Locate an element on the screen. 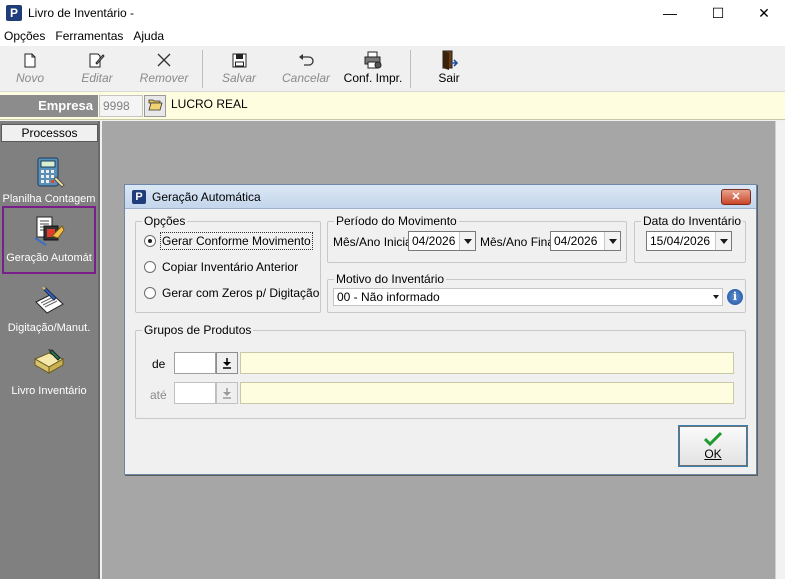 This screenshot has height=579, width=785. maximize-button: ☐ is located at coordinates (718, 13).